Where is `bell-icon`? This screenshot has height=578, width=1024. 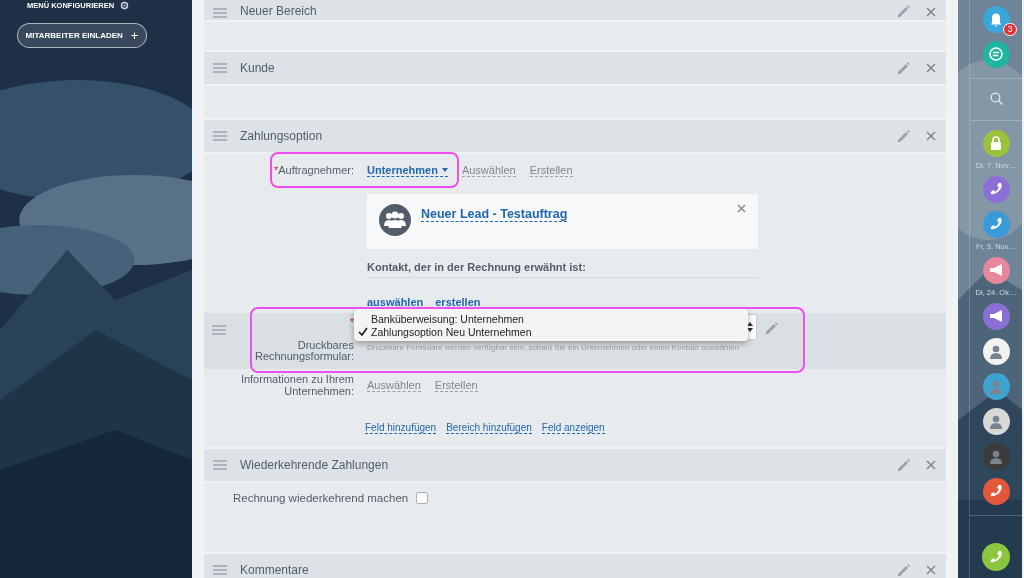 bell-icon is located at coordinates (996, 19).